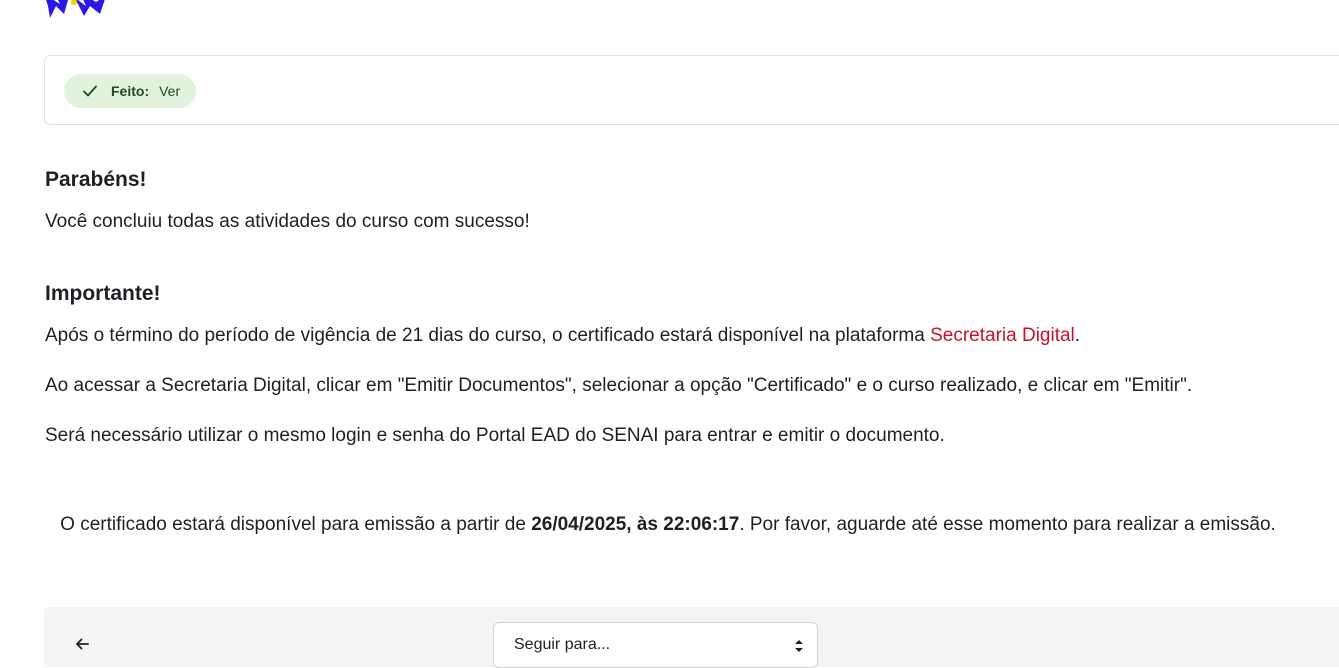 The image size is (1339, 668). I want to click on congrats-heading: Parabéns!, so click(96, 179).